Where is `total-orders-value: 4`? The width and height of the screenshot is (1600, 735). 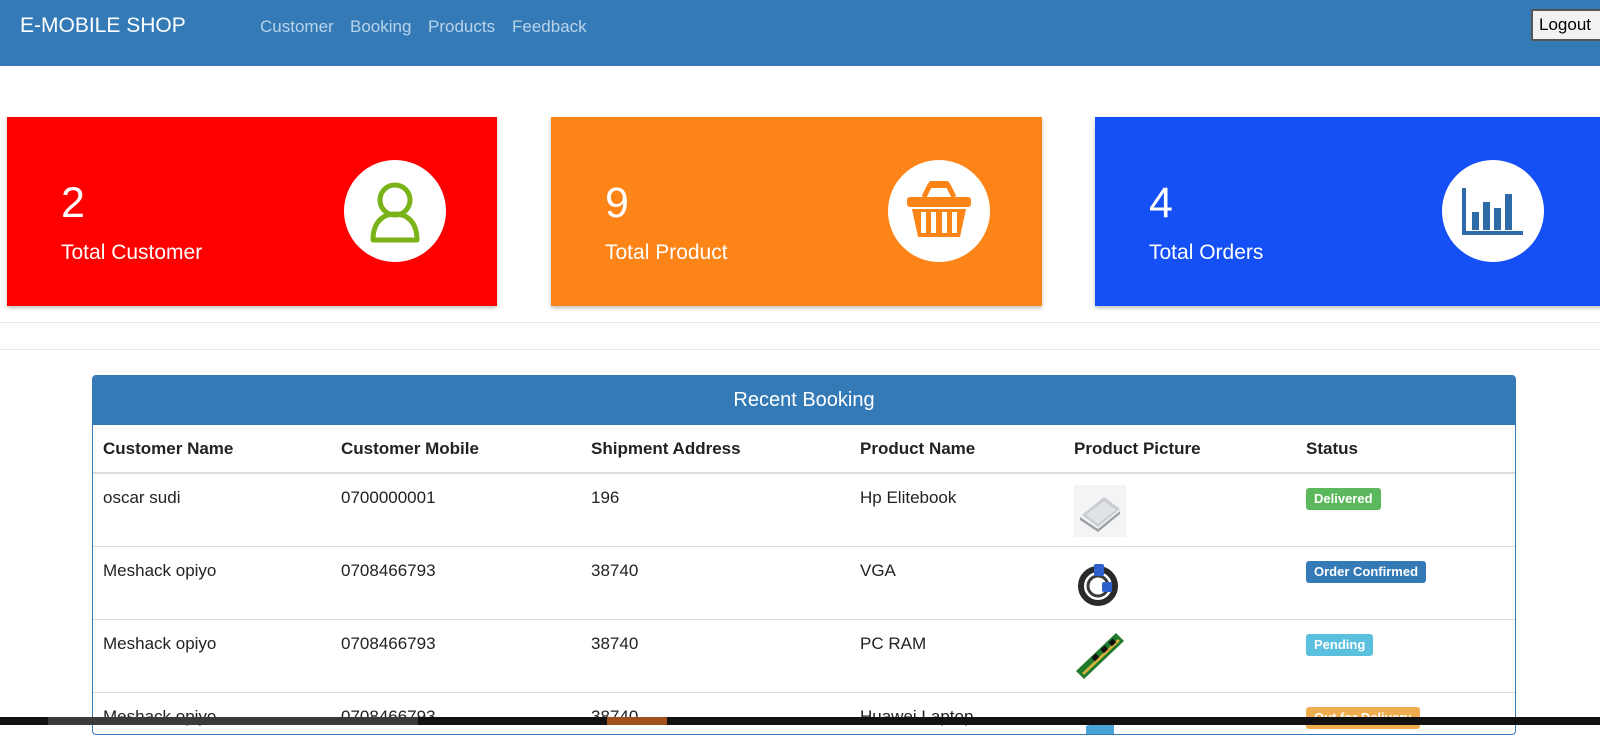 total-orders-value: 4 is located at coordinates (1161, 203).